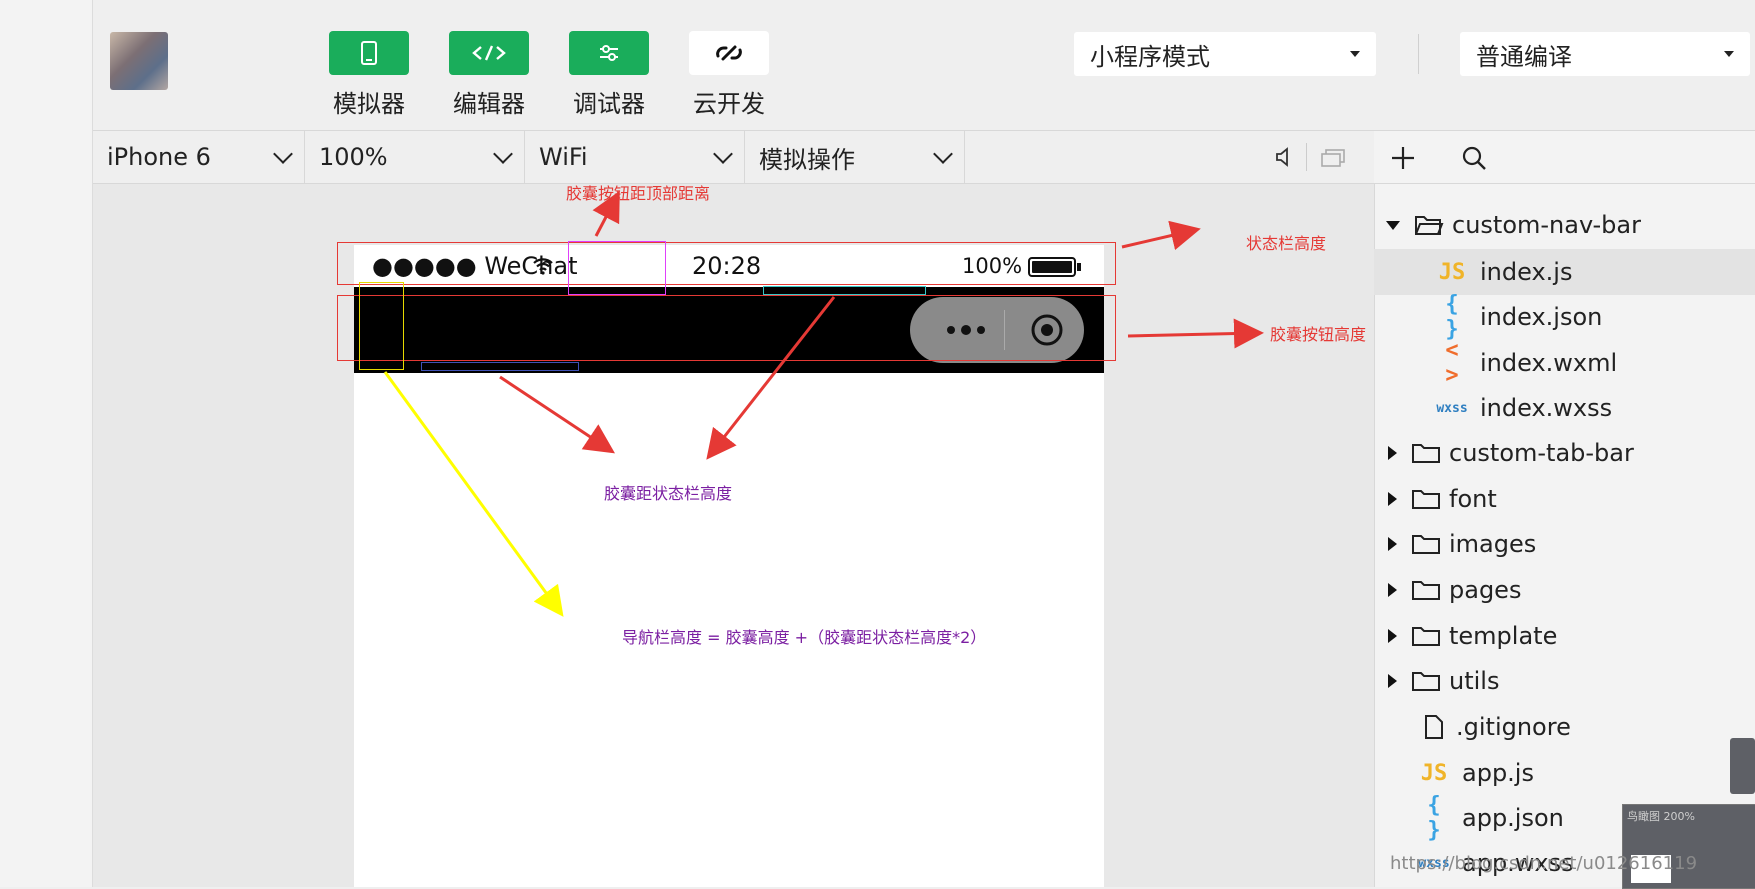 This screenshot has height=889, width=1755. What do you see at coordinates (557, 414) in the screenshot?
I see `arrow-gap-bottom` at bounding box center [557, 414].